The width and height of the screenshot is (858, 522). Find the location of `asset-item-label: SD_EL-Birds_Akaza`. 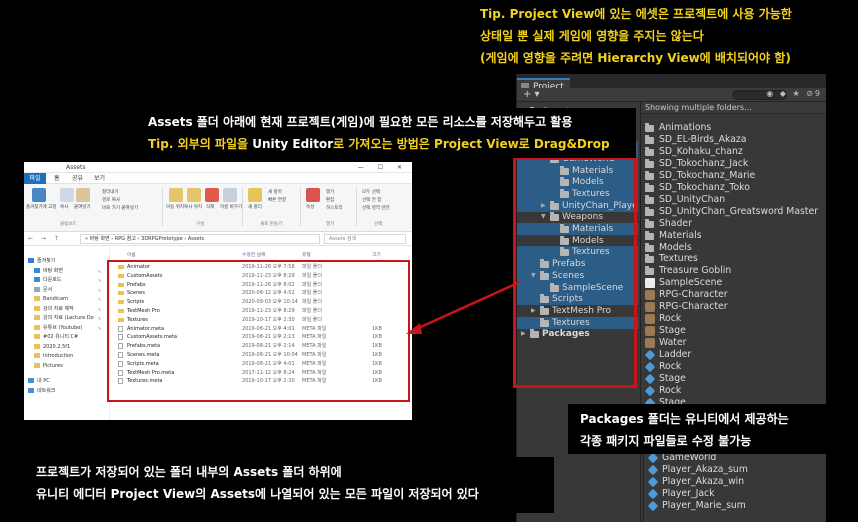

asset-item-label: SD_EL-Birds_Akaza is located at coordinates (703, 139).